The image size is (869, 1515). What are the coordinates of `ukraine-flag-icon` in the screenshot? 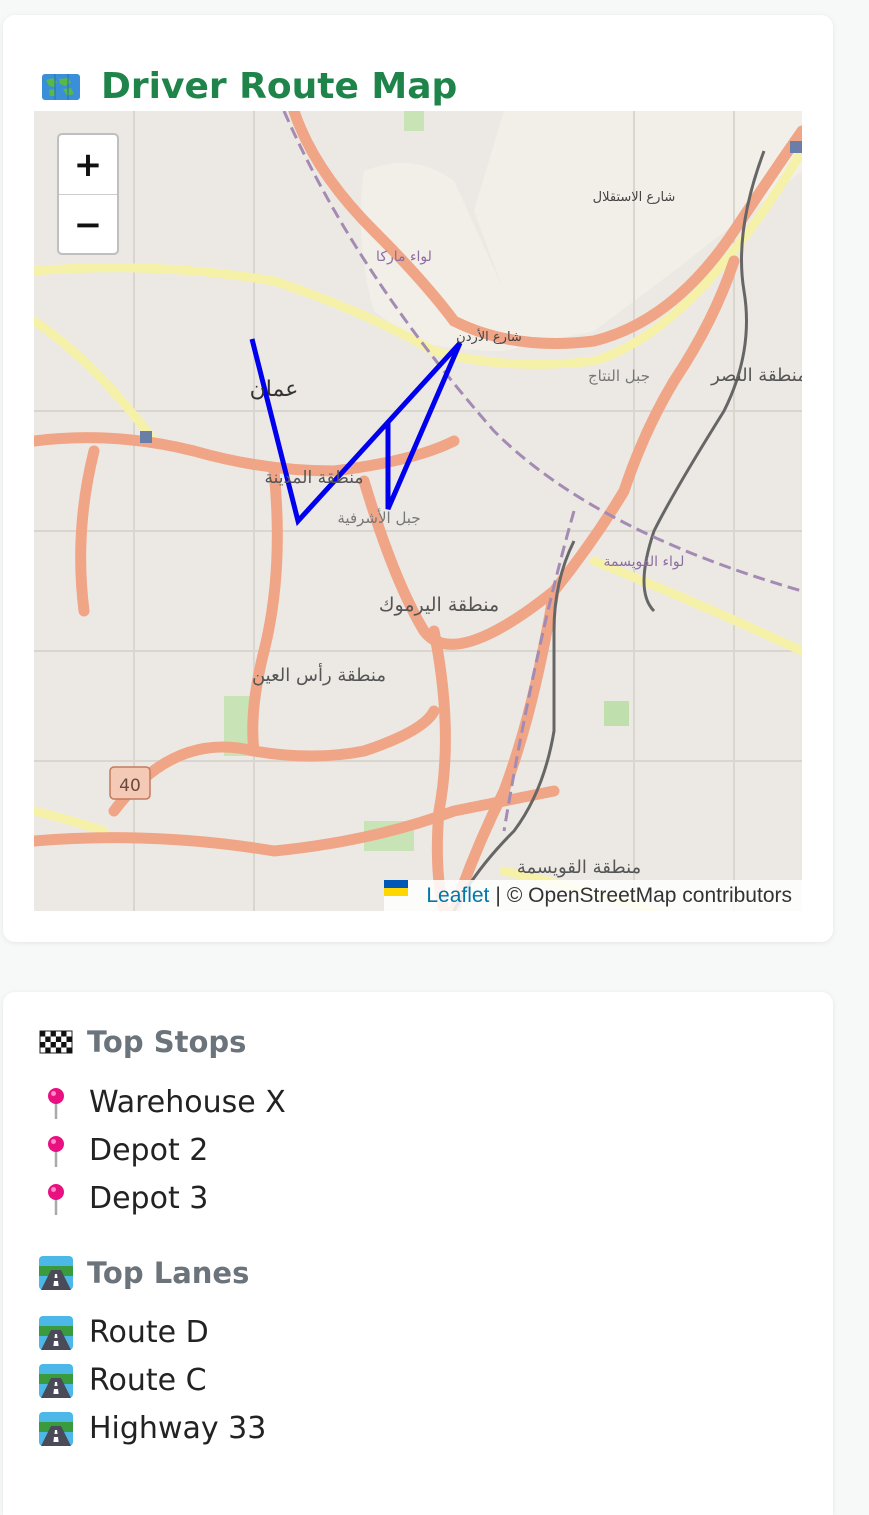 It's located at (401, 892).